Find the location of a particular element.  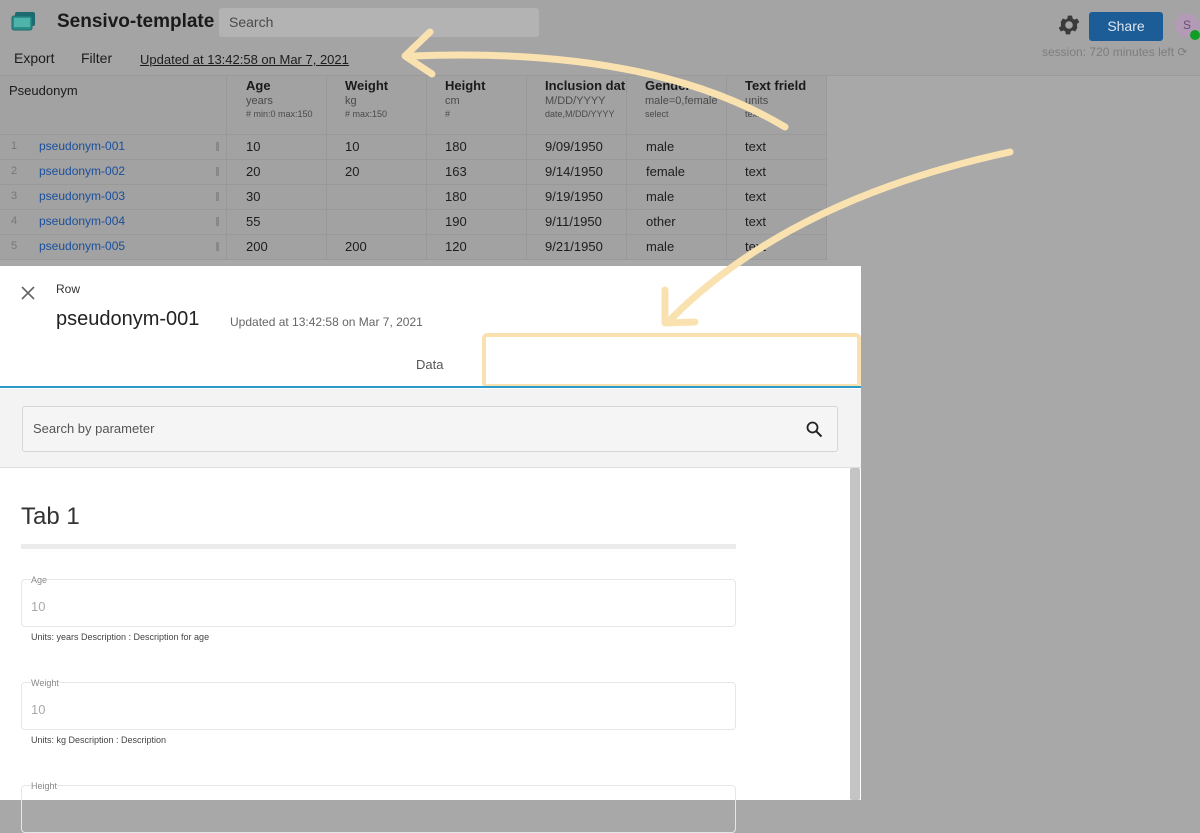

annotation-arrow-left is located at coordinates (598, 91).